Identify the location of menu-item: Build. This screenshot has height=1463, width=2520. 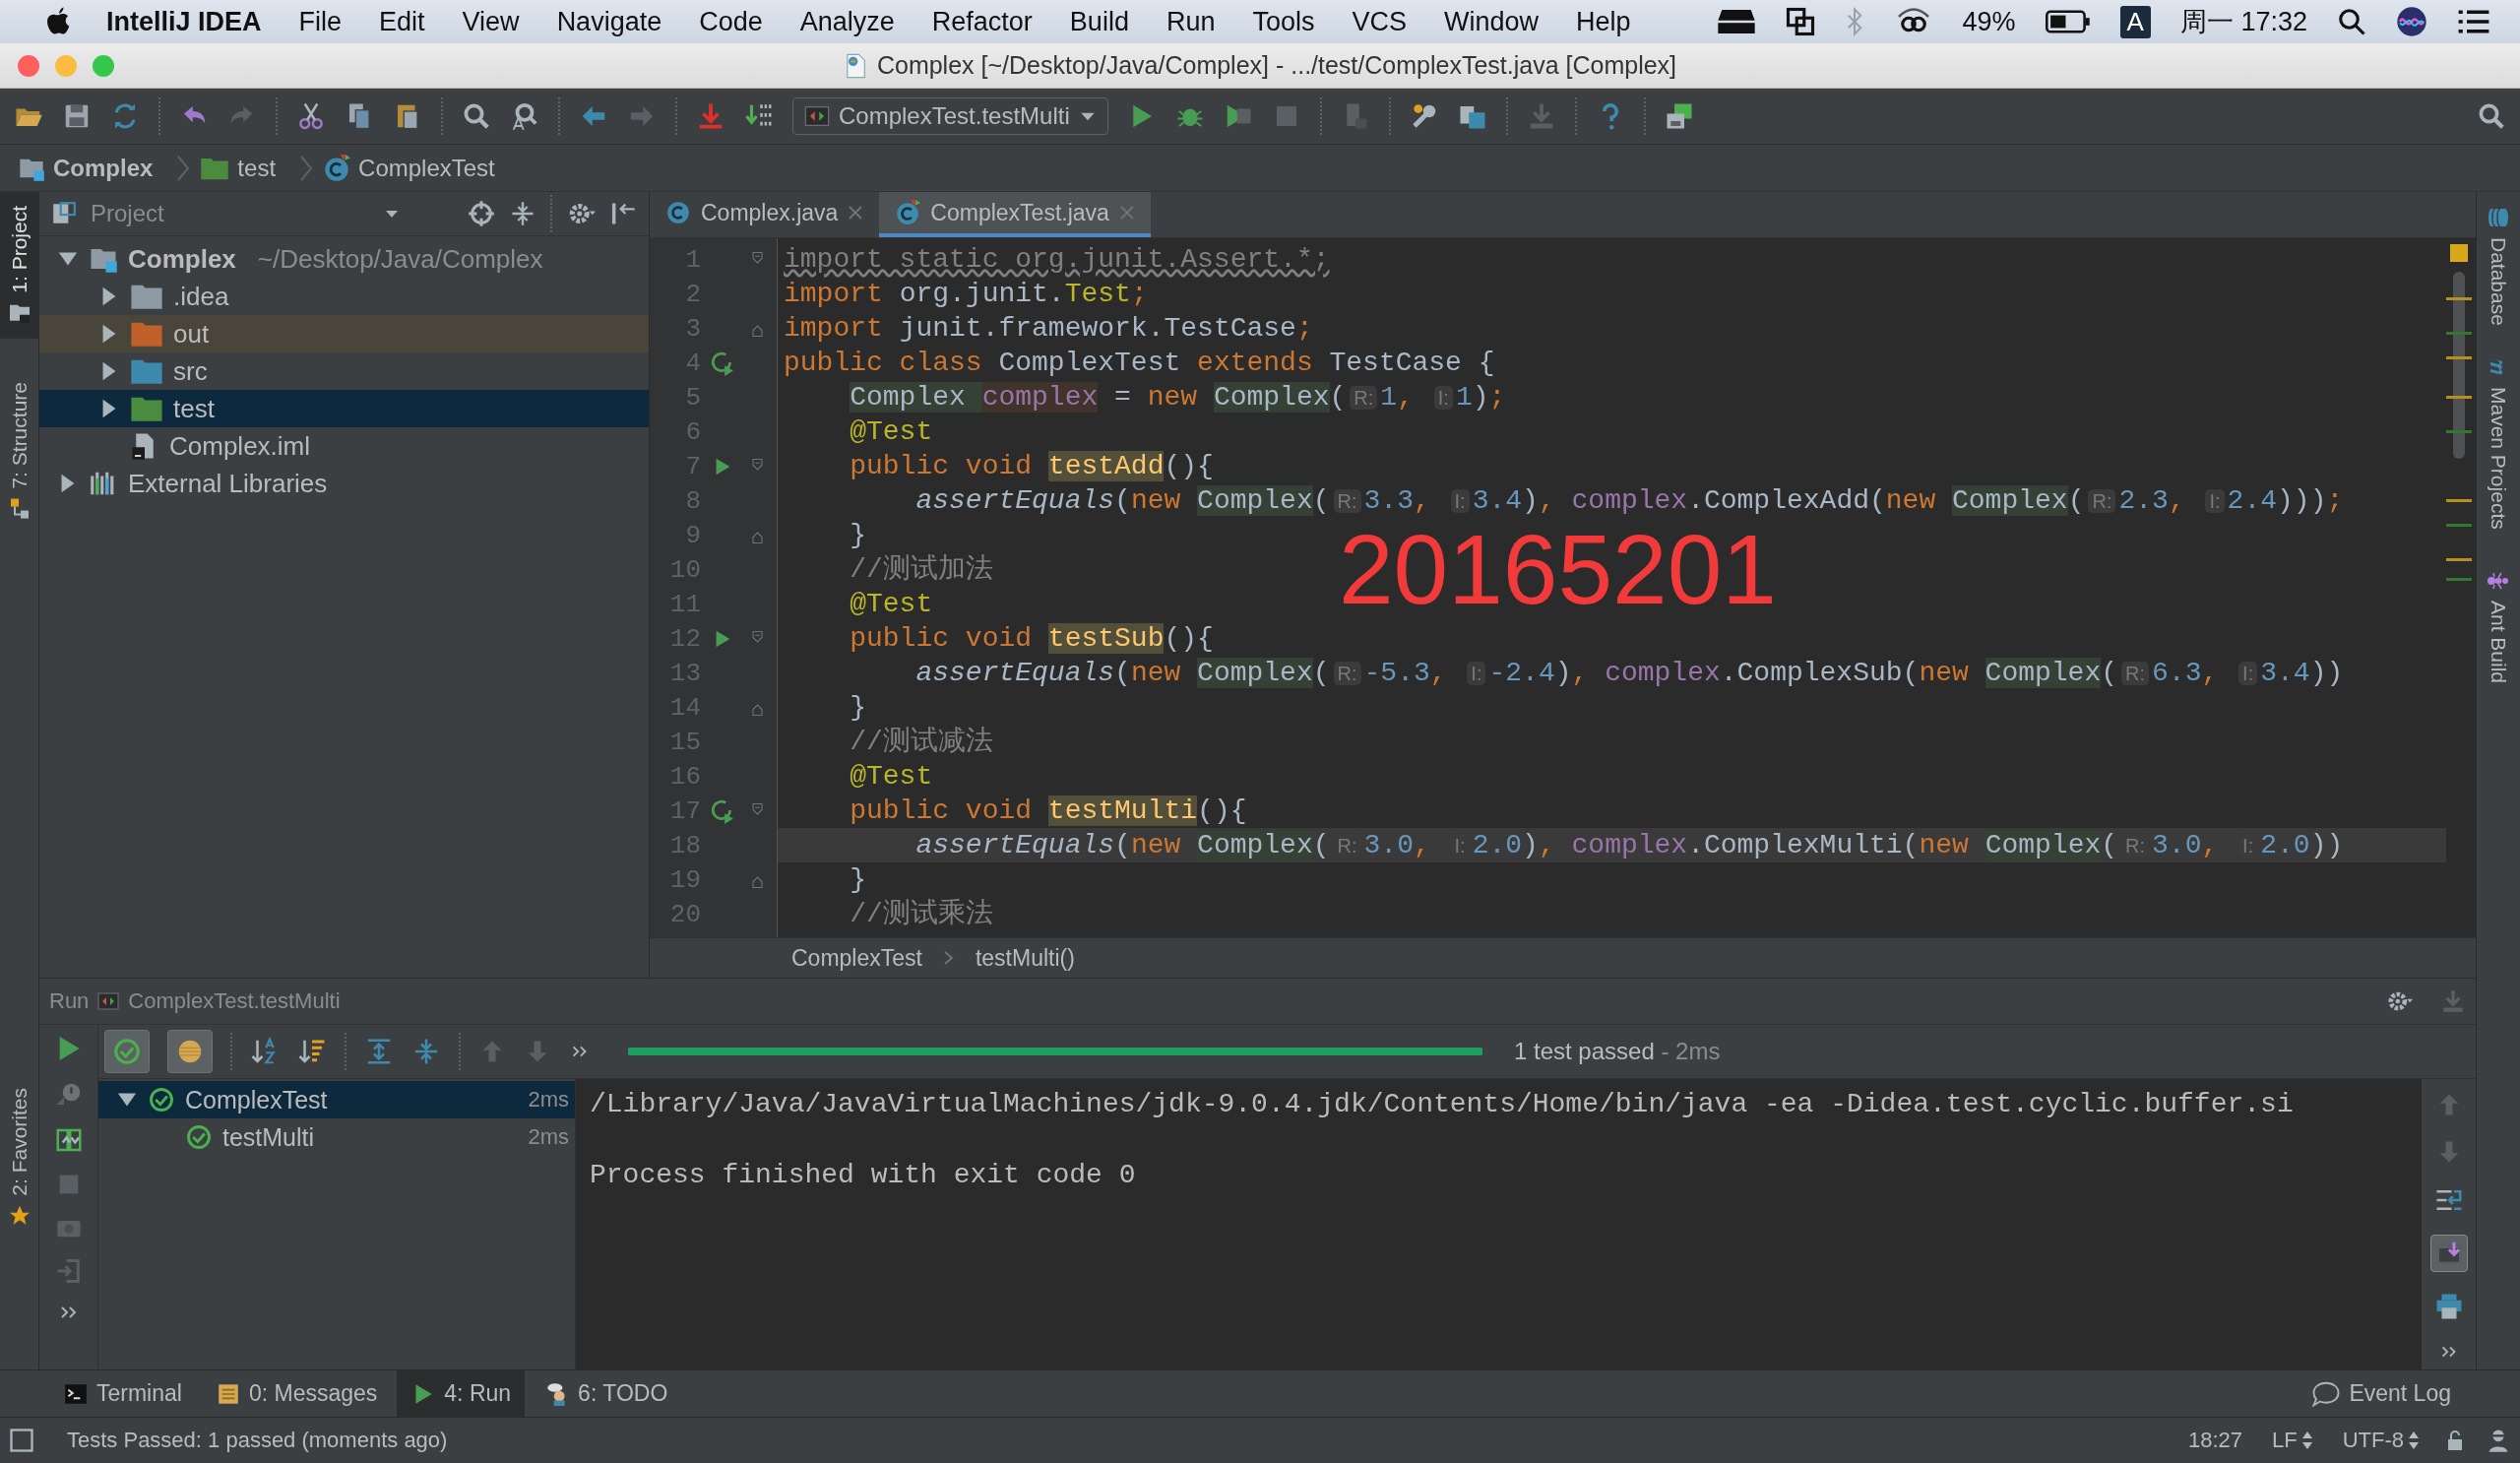
(1099, 21).